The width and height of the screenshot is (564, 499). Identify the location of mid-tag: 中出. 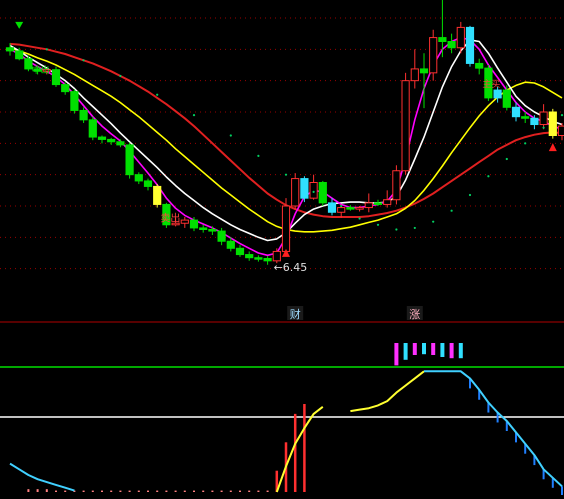
(41, 70).